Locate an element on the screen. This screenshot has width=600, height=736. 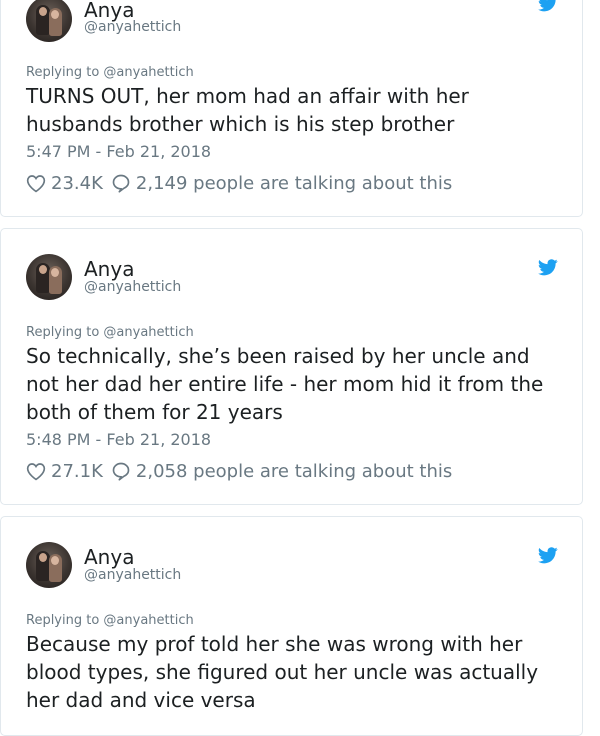
talking-count: 2,149 people are talking about this is located at coordinates (294, 183).